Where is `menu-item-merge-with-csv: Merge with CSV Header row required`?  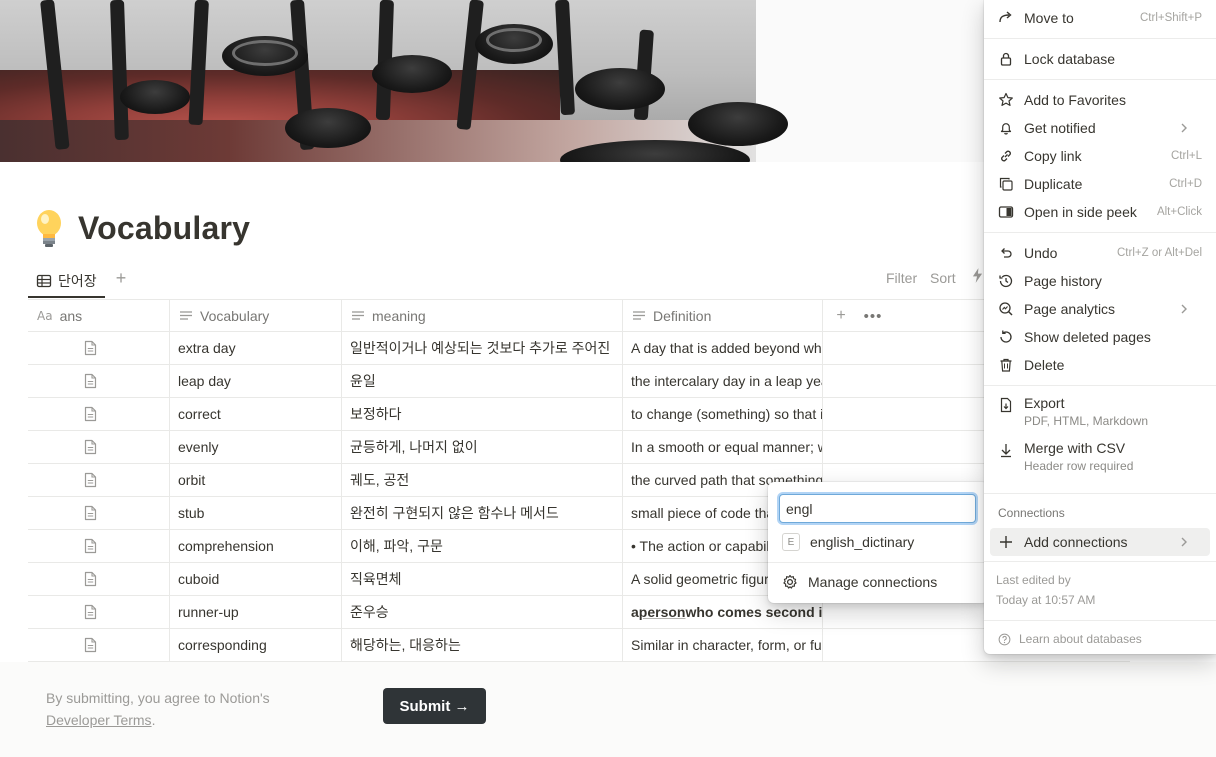 menu-item-merge-with-csv: Merge with CSV Header row required is located at coordinates (1100, 457).